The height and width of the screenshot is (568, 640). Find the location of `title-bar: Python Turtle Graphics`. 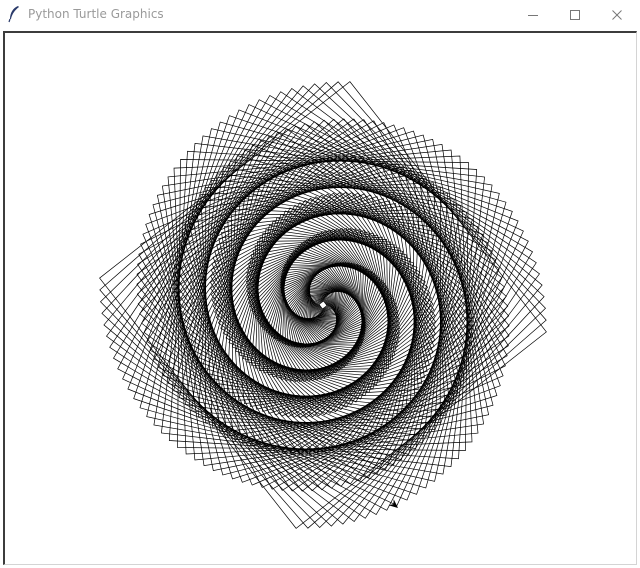

title-bar: Python Turtle Graphics is located at coordinates (320, 14).